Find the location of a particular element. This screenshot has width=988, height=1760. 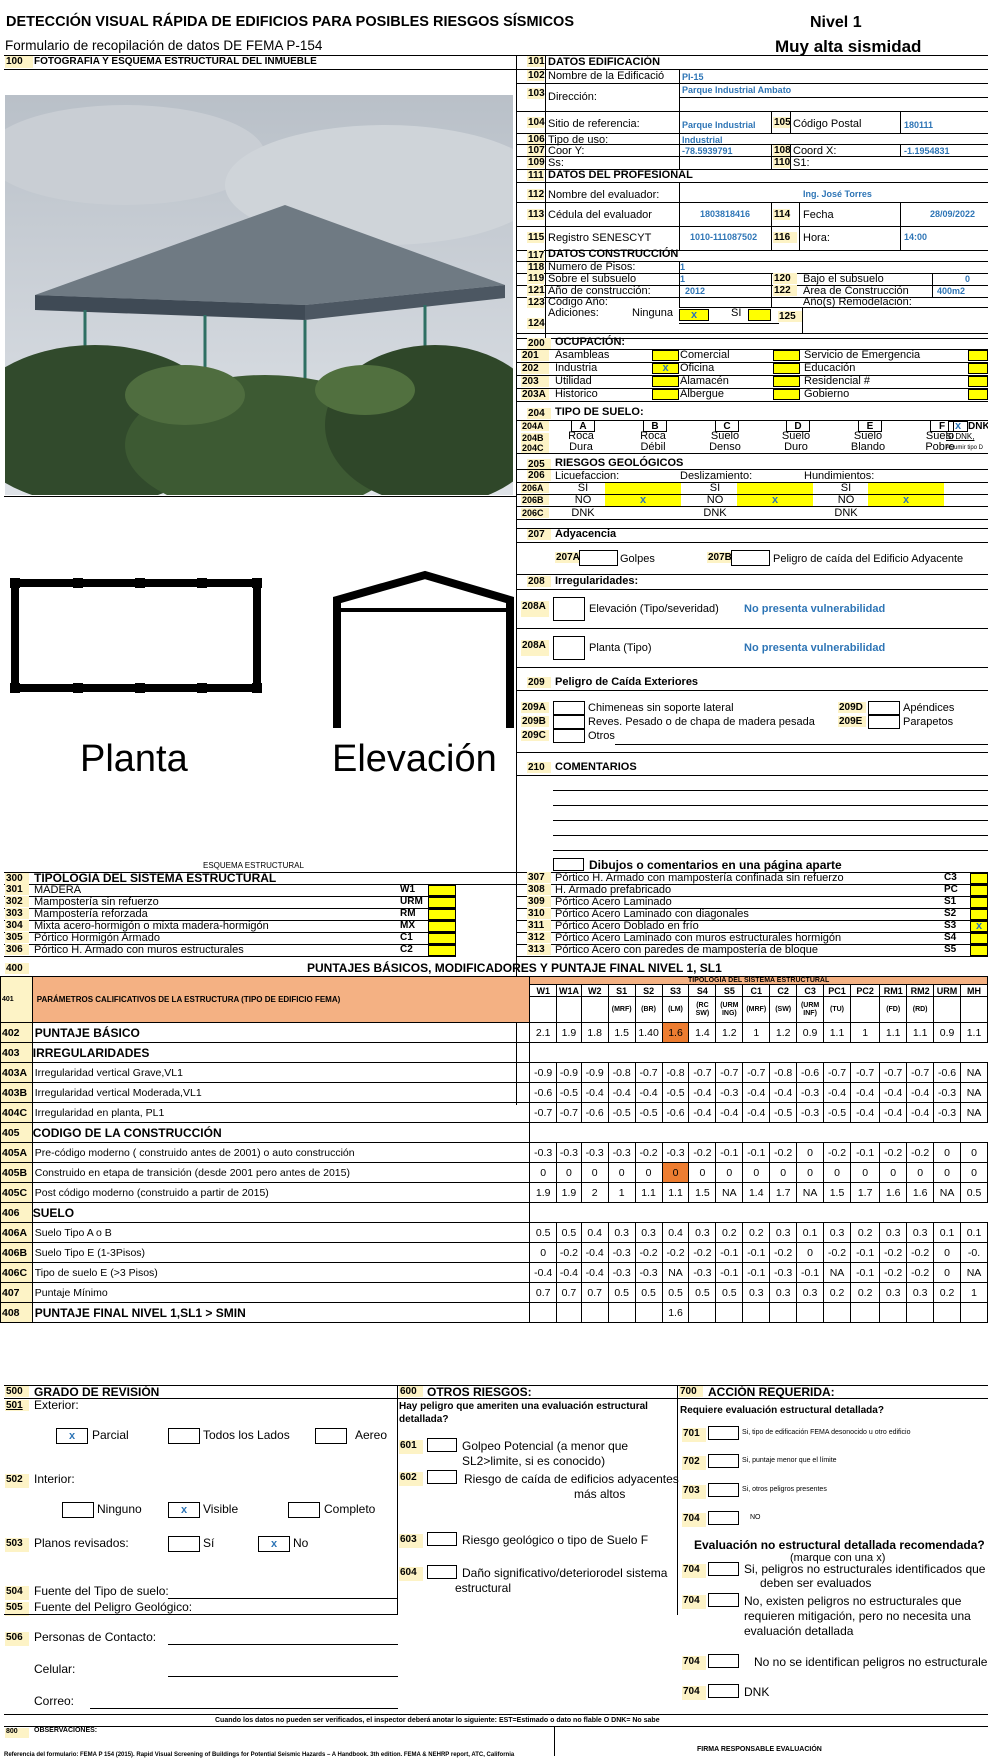

golpes-checkbox is located at coordinates (598, 558).